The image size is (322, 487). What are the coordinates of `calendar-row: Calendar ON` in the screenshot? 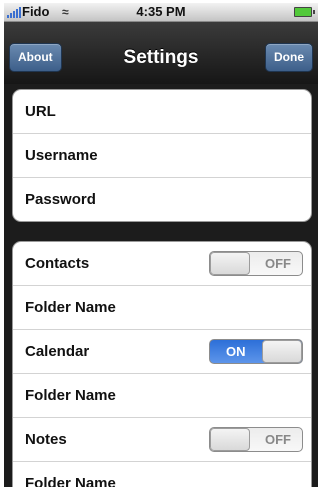 It's located at (162, 352).